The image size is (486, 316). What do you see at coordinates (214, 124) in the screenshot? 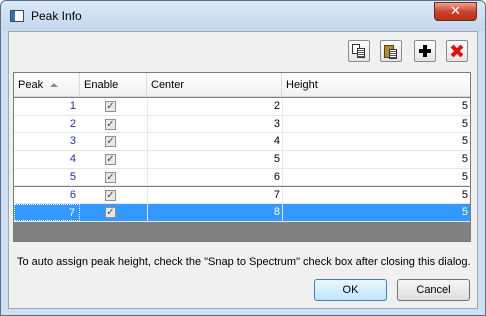
I see `center-cell: 3` at bounding box center [214, 124].